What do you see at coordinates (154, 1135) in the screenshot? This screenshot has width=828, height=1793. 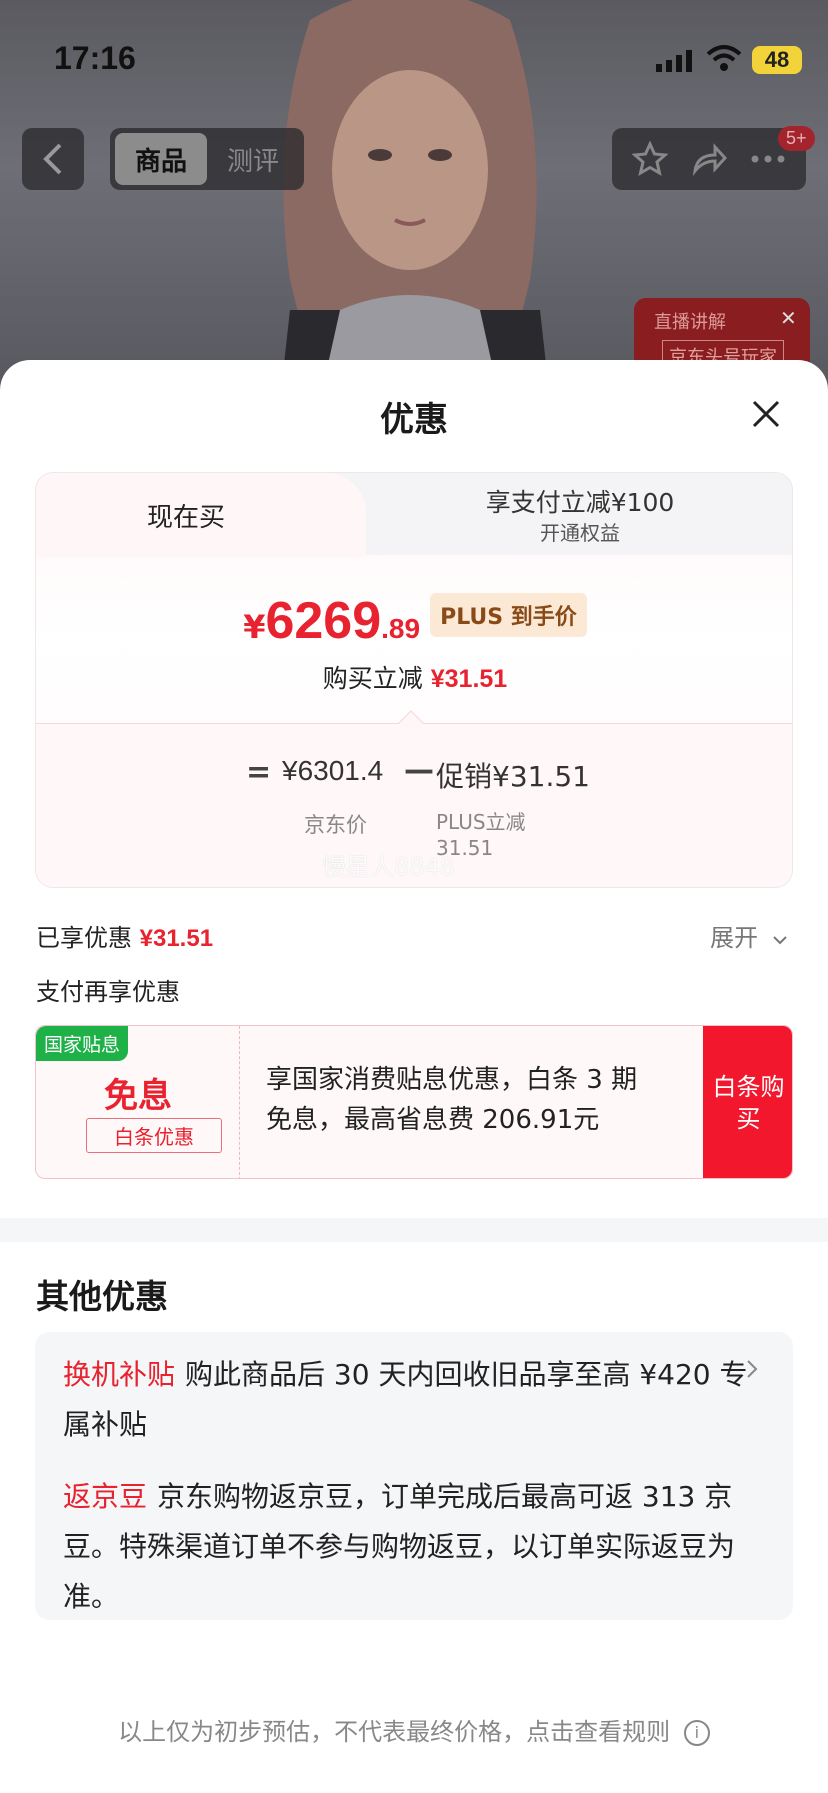 I see `baitiao-label: 白条优惠` at bounding box center [154, 1135].